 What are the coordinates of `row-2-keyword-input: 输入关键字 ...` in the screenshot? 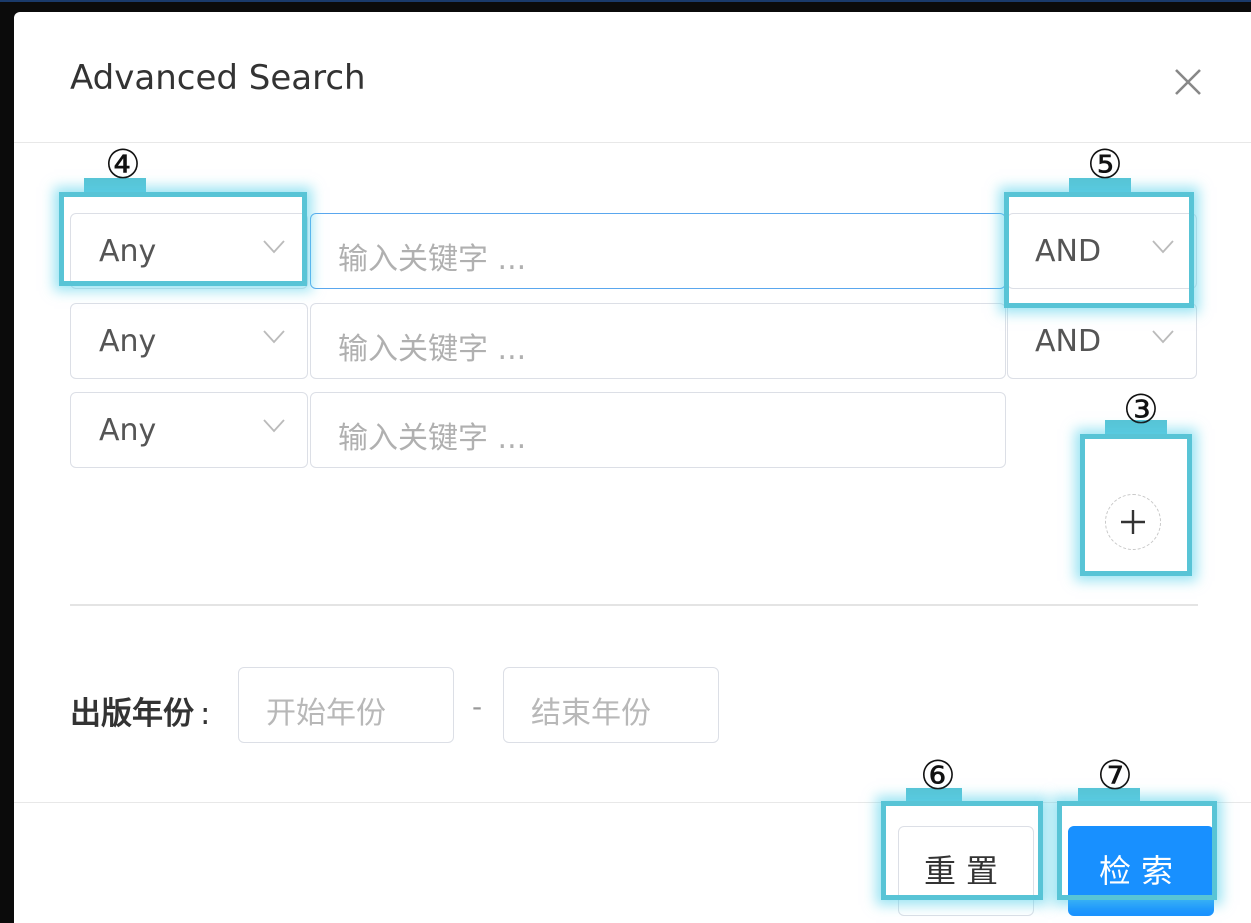 It's located at (658, 341).